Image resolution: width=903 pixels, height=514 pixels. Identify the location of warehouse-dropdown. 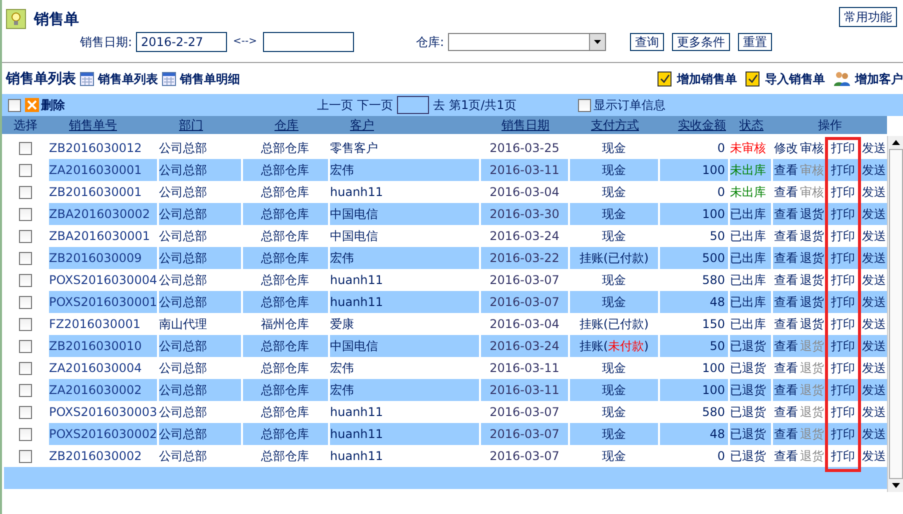
(527, 41).